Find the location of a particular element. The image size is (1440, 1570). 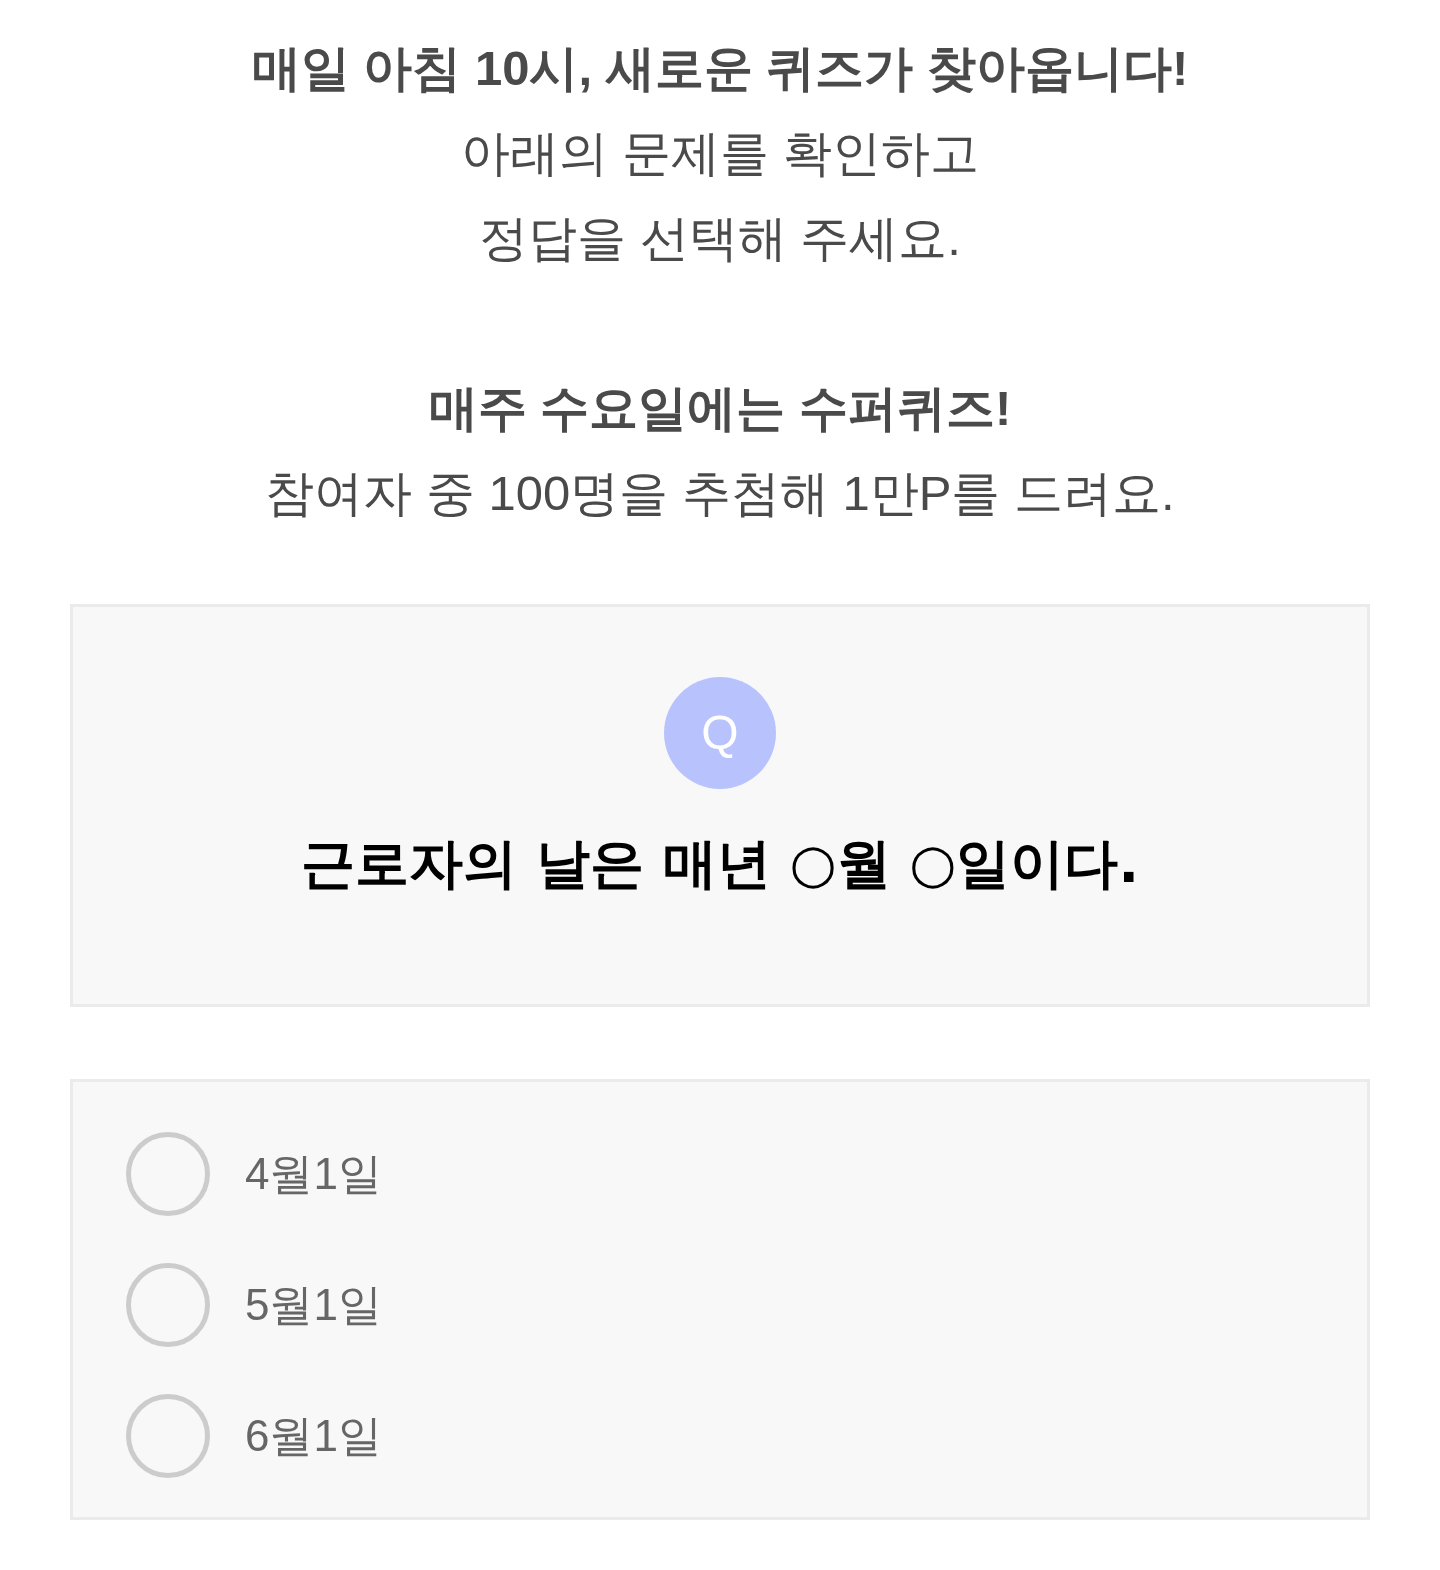

notice-text: 참여자 중 100명을 추첨해 1만P를 드려요. is located at coordinates (720, 493).